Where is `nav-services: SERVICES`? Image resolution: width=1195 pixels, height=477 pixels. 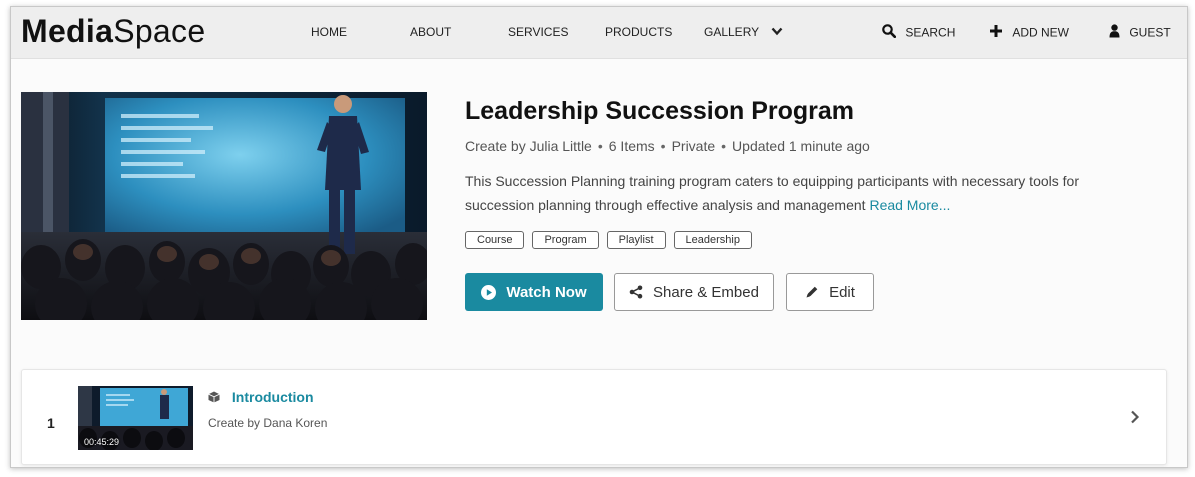
nav-services: SERVICES is located at coordinates (538, 31).